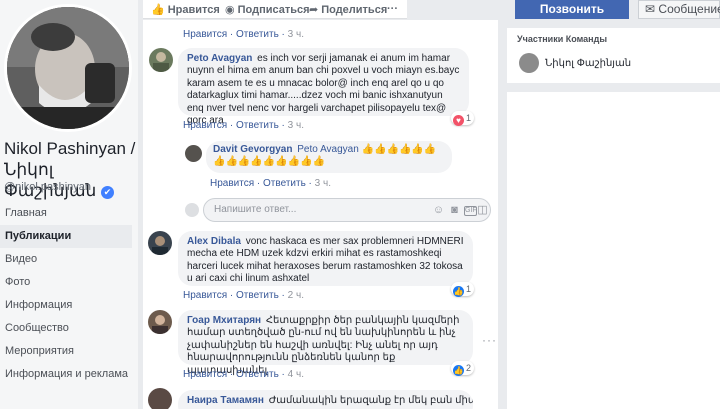 The height and width of the screenshot is (409, 720). What do you see at coordinates (66, 374) in the screenshot?
I see `nav-item-ads-info: Информация и реклама` at bounding box center [66, 374].